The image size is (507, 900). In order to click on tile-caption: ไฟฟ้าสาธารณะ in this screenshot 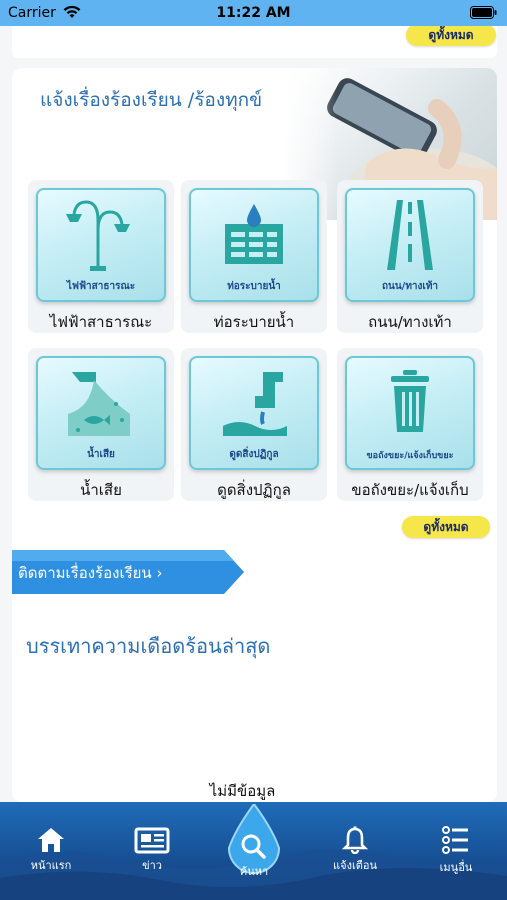, I will do `click(101, 286)`.